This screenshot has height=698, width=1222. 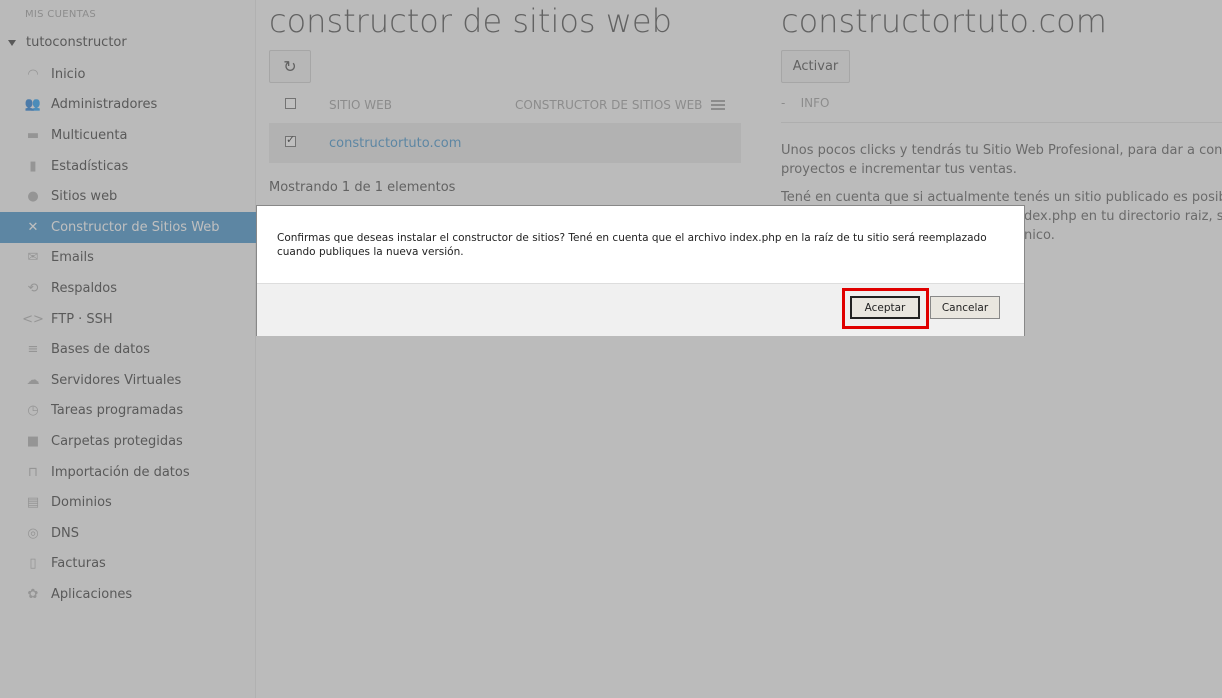 I want to click on accept-button: Aceptar, so click(x=885, y=307).